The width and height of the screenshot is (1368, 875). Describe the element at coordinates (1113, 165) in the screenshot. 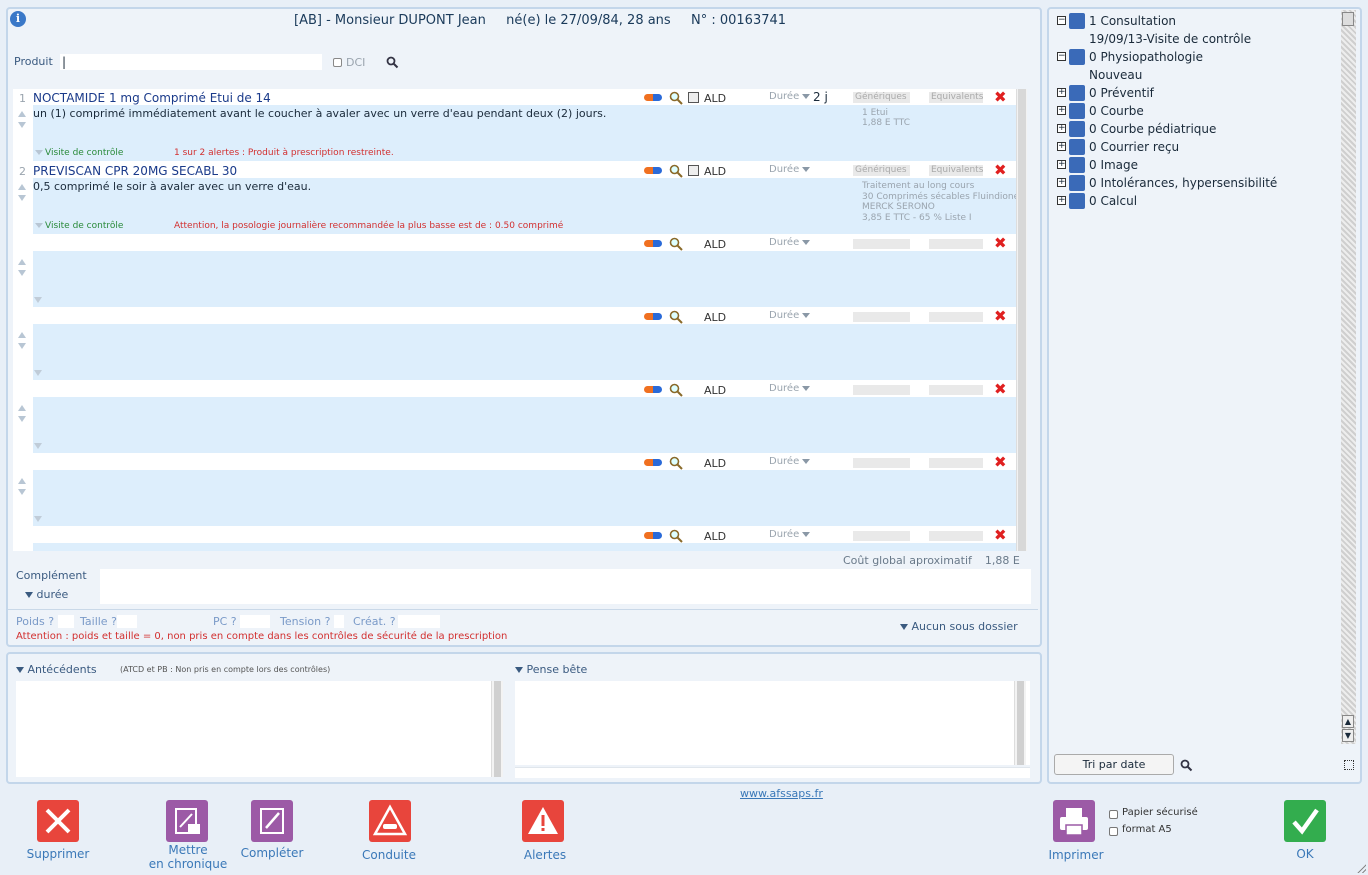

I see `tree-label: 0 Image` at that location.